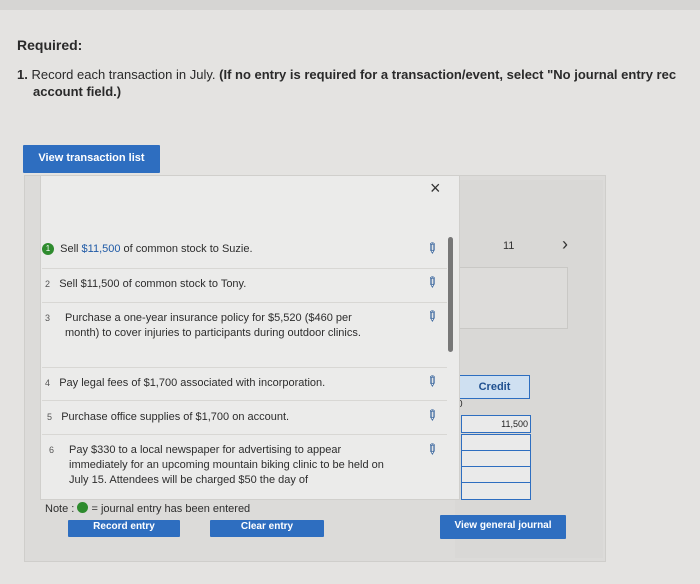 Image resolution: width=700 pixels, height=584 pixels. Describe the element at coordinates (450, 294) in the screenshot. I see `popup-scrollbar` at that location.